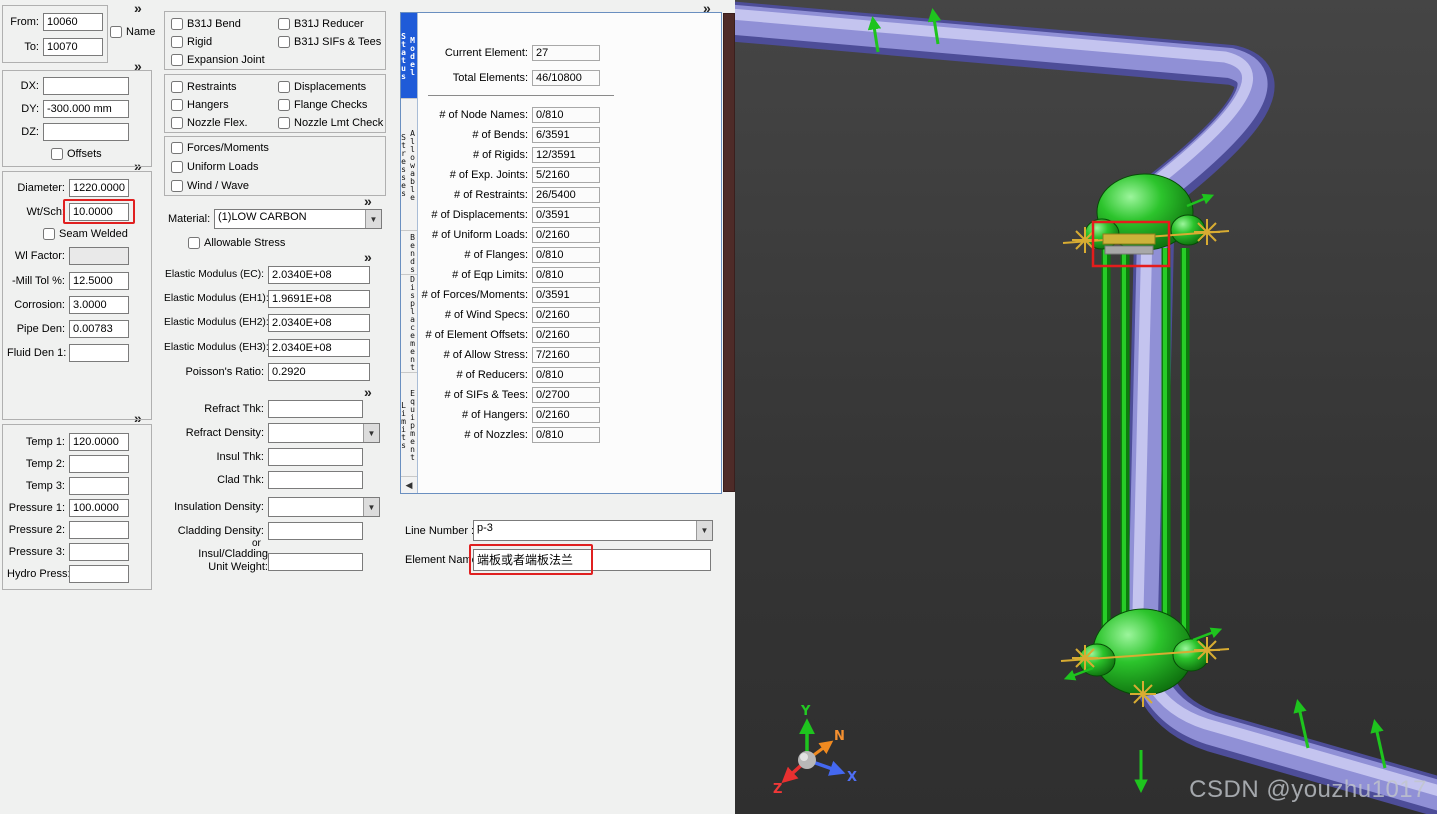 This screenshot has height=814, width=1437. Describe the element at coordinates (86, 108) in the screenshot. I see `dy-input` at that location.